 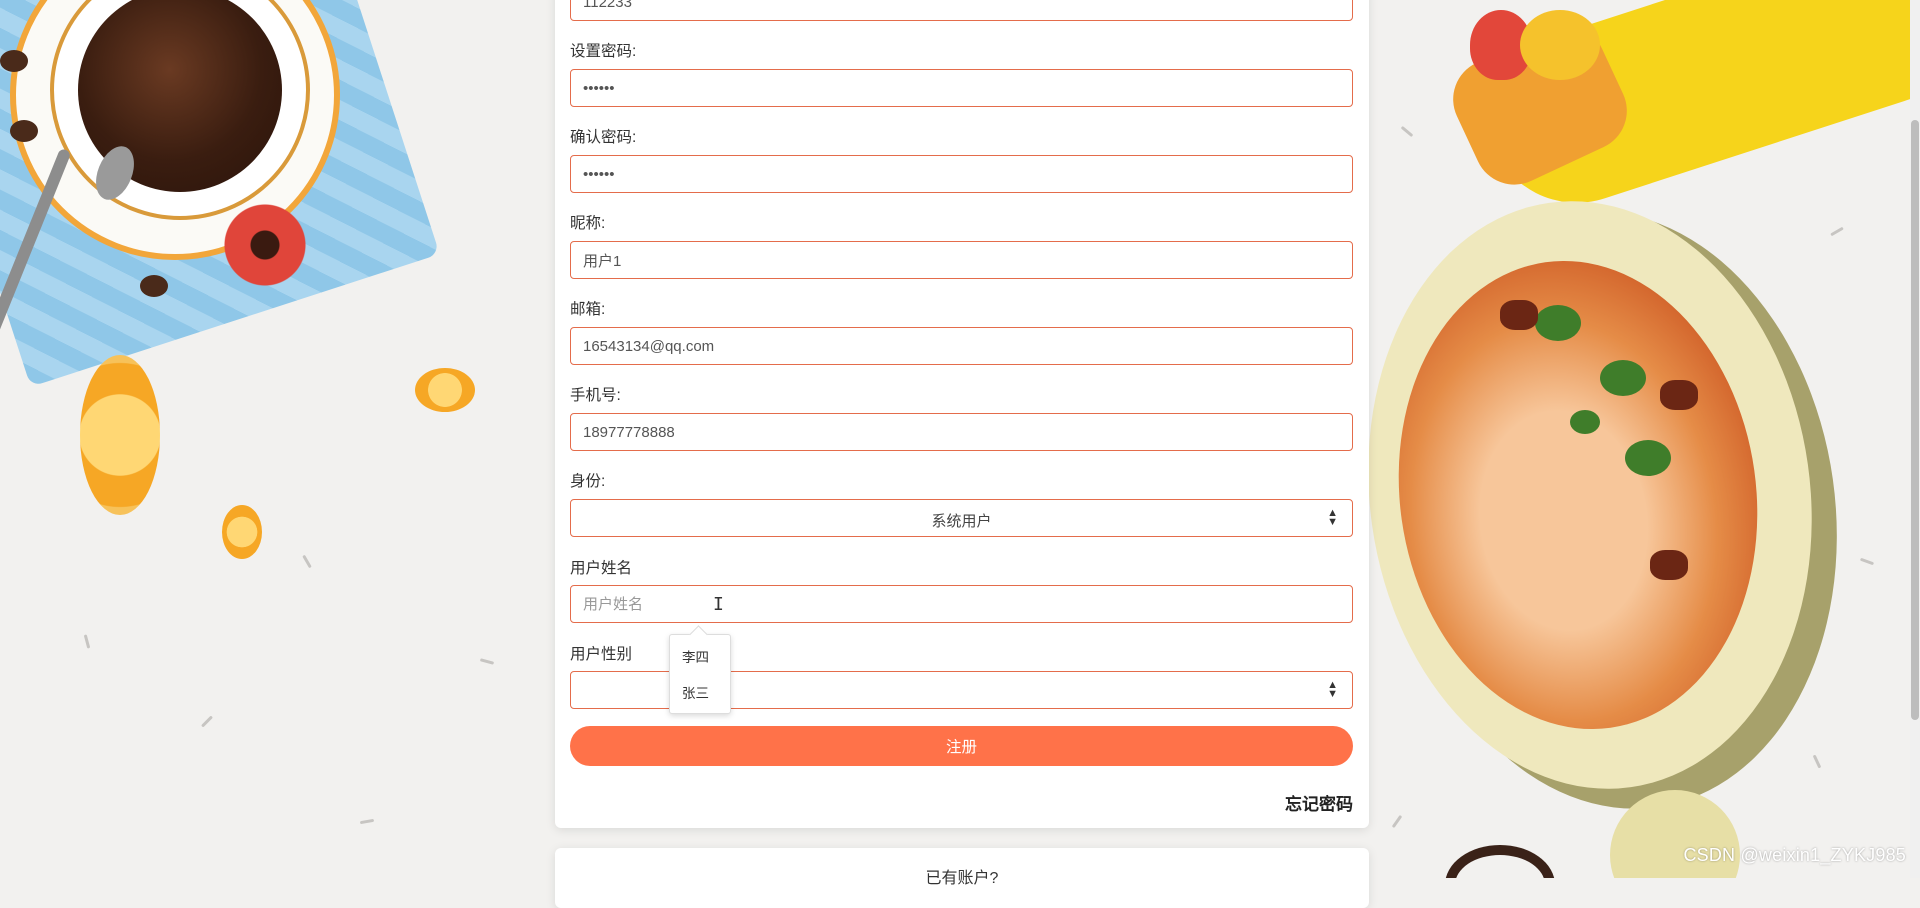 I want to click on realname-input, so click(x=961, y=604).